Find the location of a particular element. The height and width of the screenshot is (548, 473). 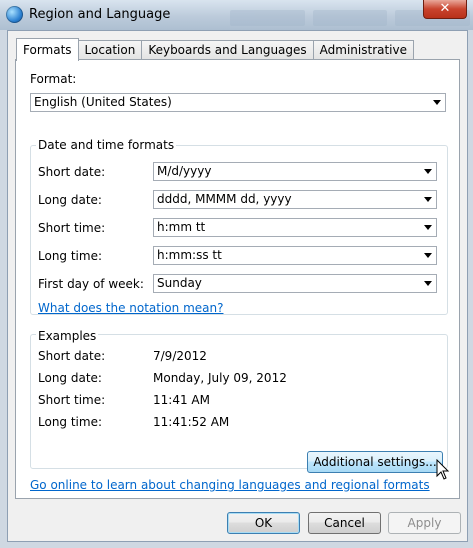

short-time-select: h:mm tt is located at coordinates (295, 227).